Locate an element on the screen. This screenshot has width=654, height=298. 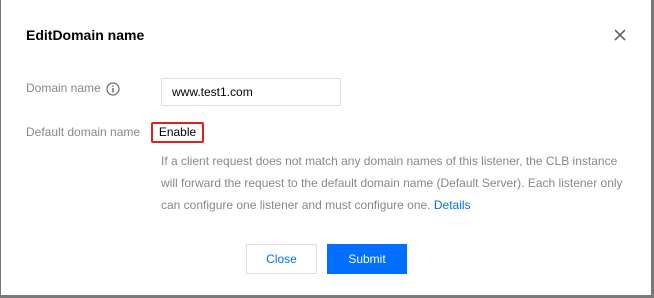
domain-name-input is located at coordinates (251, 92).